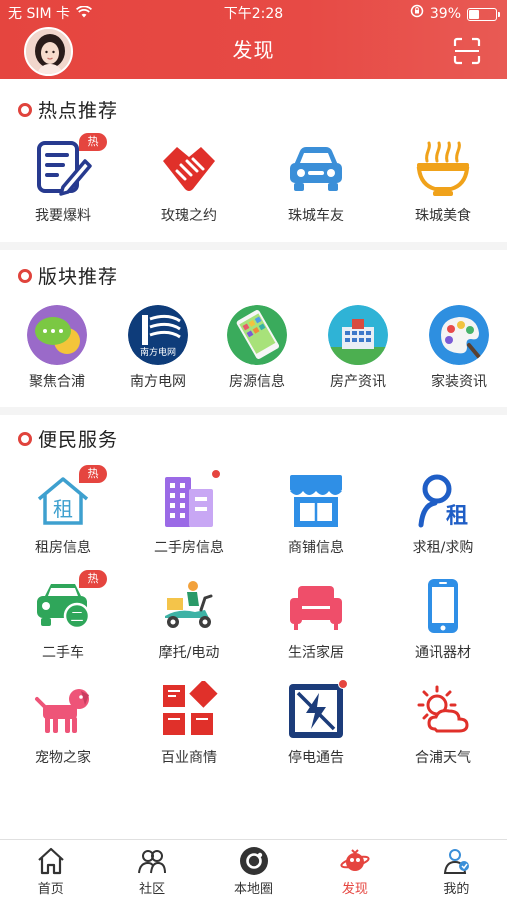  I want to click on tab-label: 本地圈, so click(254, 889).